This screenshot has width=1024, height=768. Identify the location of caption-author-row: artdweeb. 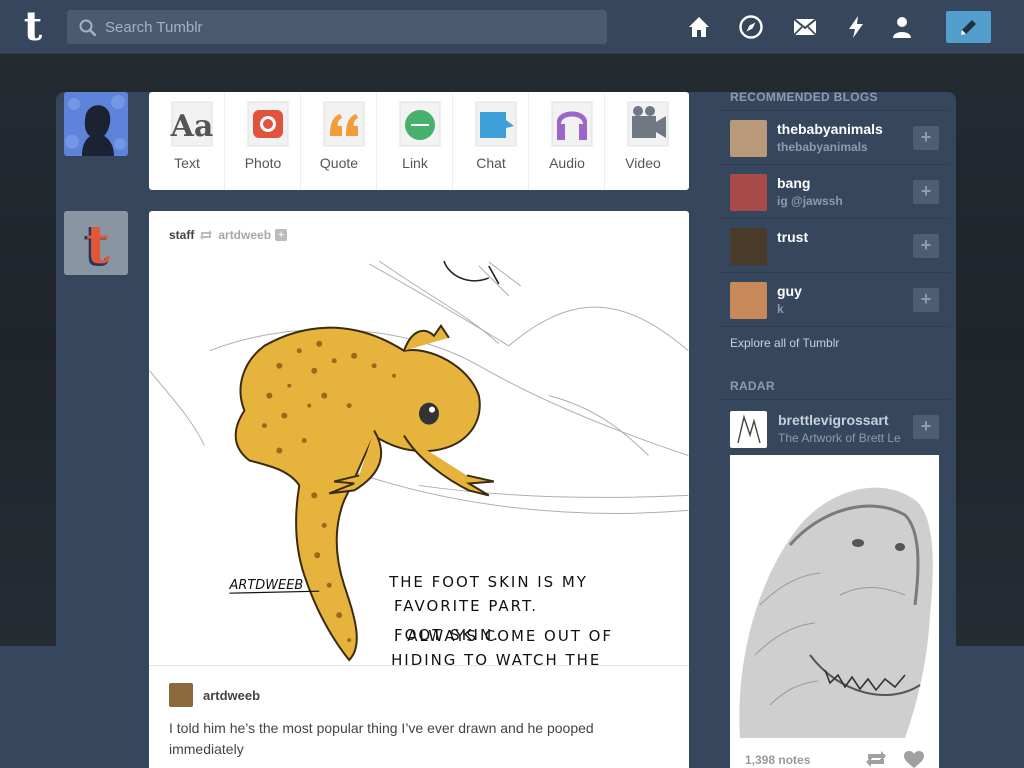
(214, 695).